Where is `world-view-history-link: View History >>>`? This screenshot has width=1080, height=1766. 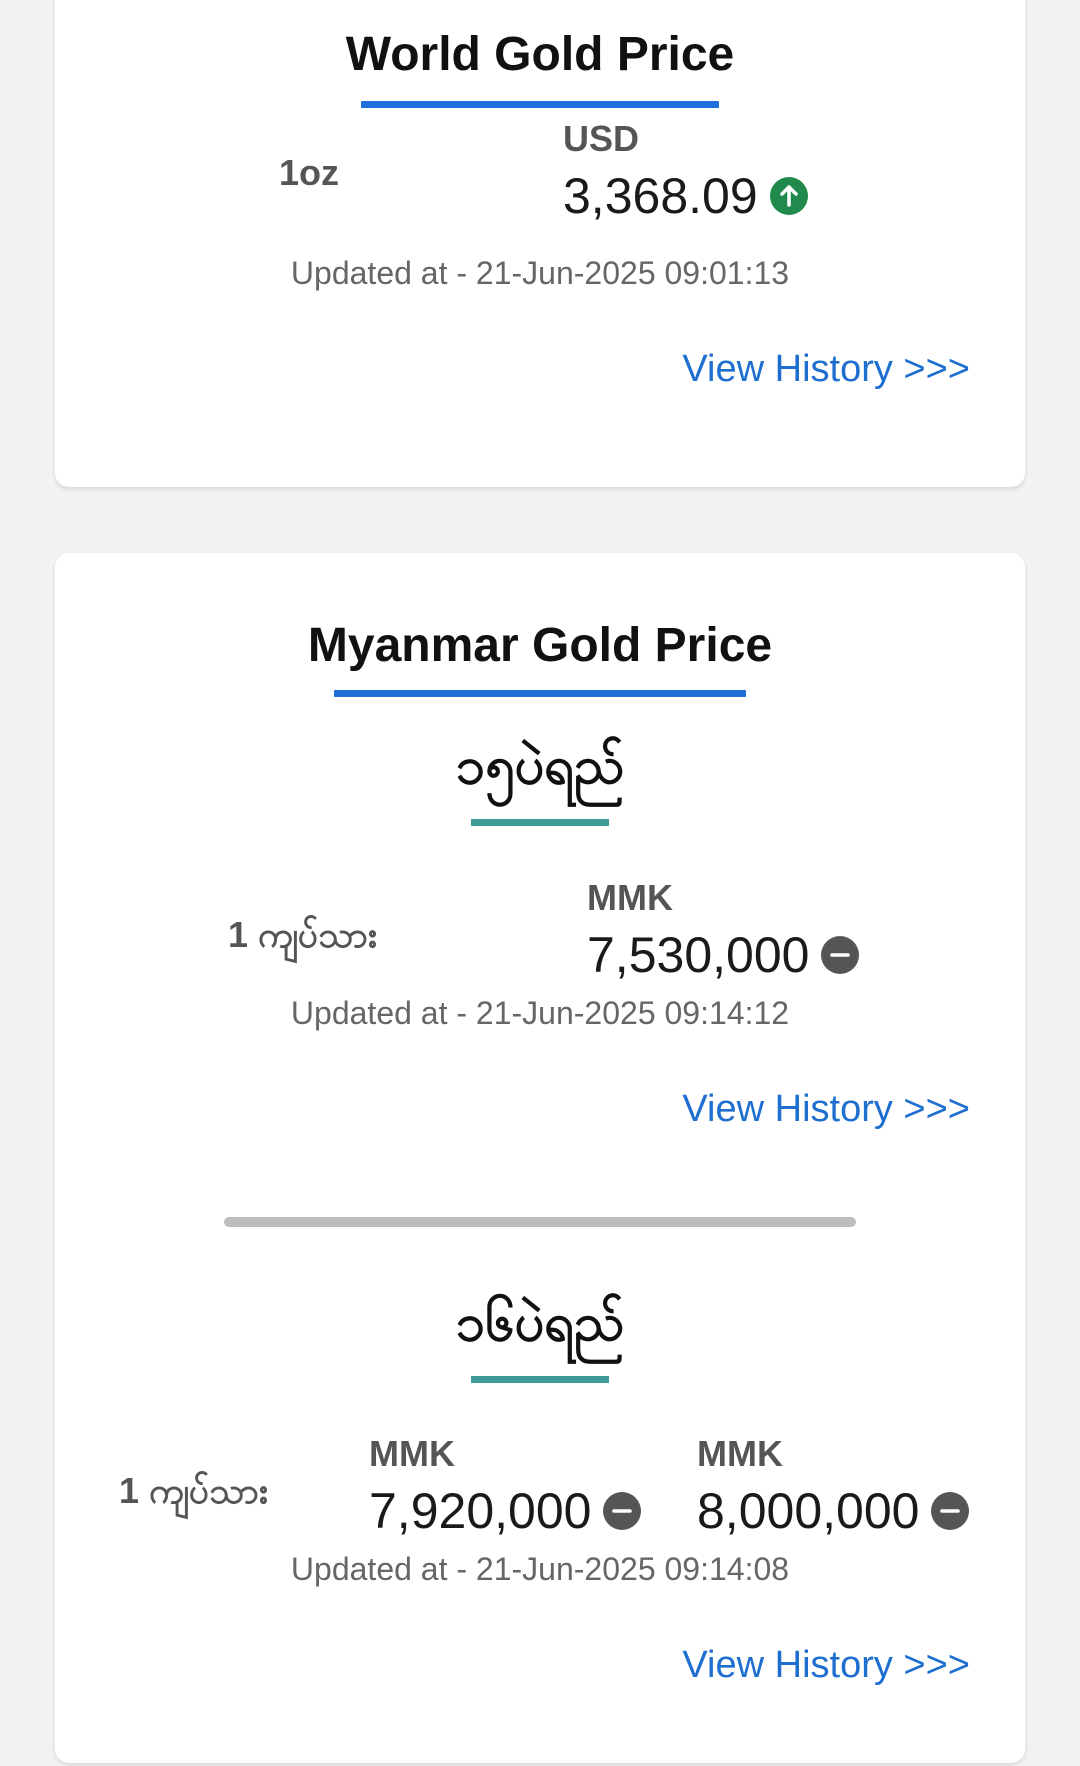
world-view-history-link: View History >>> is located at coordinates (826, 369).